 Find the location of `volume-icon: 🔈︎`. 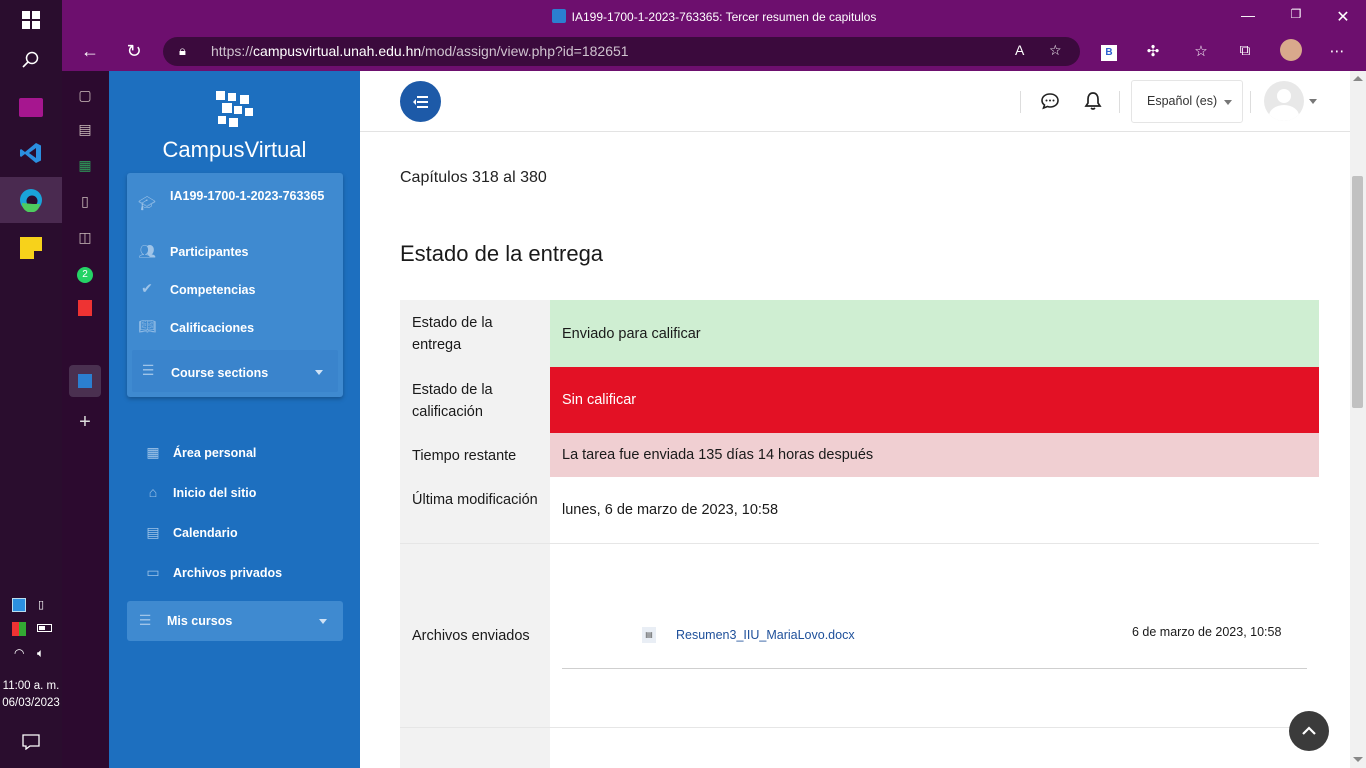

volume-icon: 🔈︎ is located at coordinates (40, 653).